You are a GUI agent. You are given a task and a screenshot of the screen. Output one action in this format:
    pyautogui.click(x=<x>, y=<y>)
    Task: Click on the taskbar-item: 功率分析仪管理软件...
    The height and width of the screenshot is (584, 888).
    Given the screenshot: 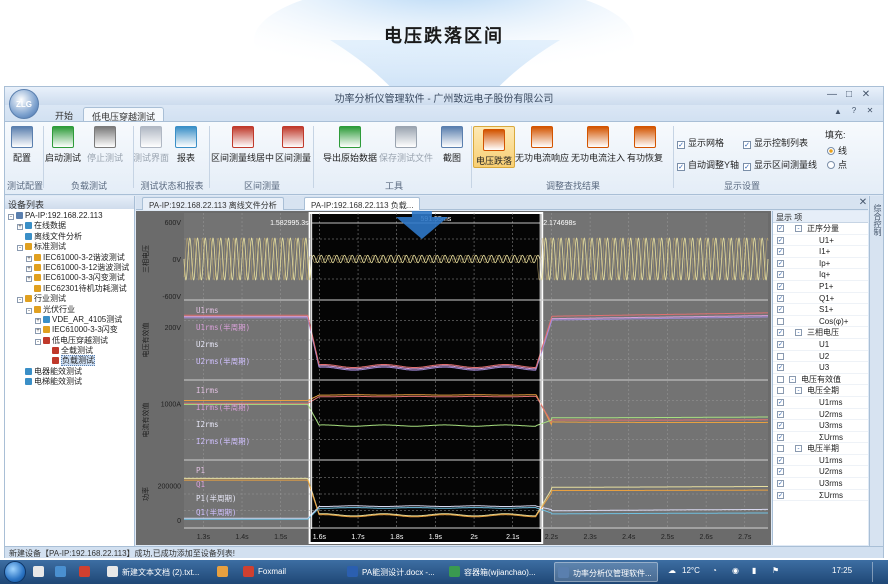 What is the action you would take?
    pyautogui.click(x=606, y=572)
    